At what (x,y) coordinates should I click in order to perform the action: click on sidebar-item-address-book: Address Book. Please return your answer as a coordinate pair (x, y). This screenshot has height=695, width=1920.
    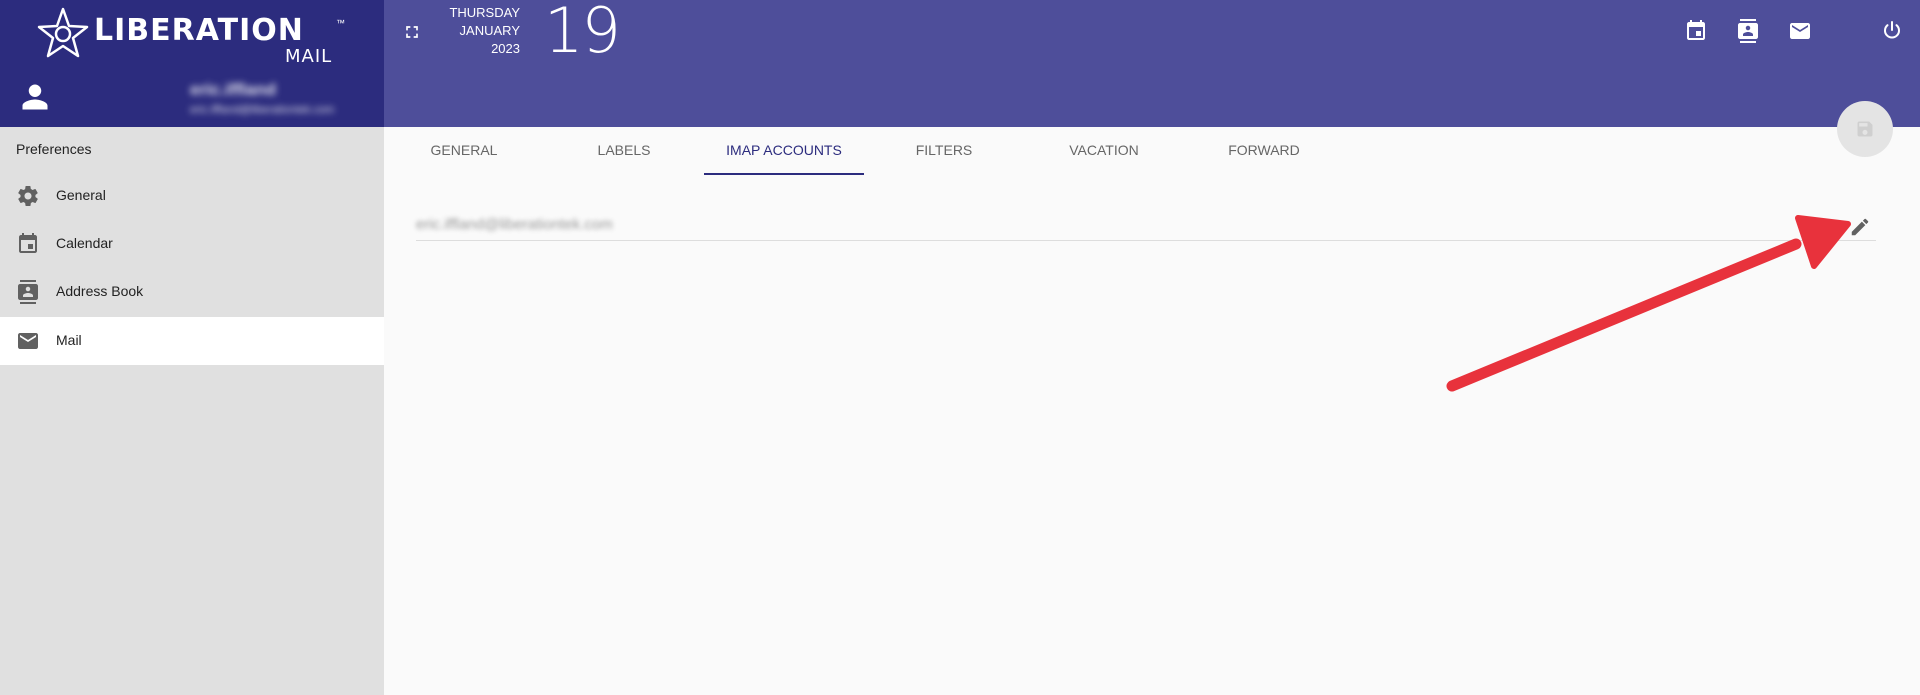
    Looking at the image, I should click on (192, 292).